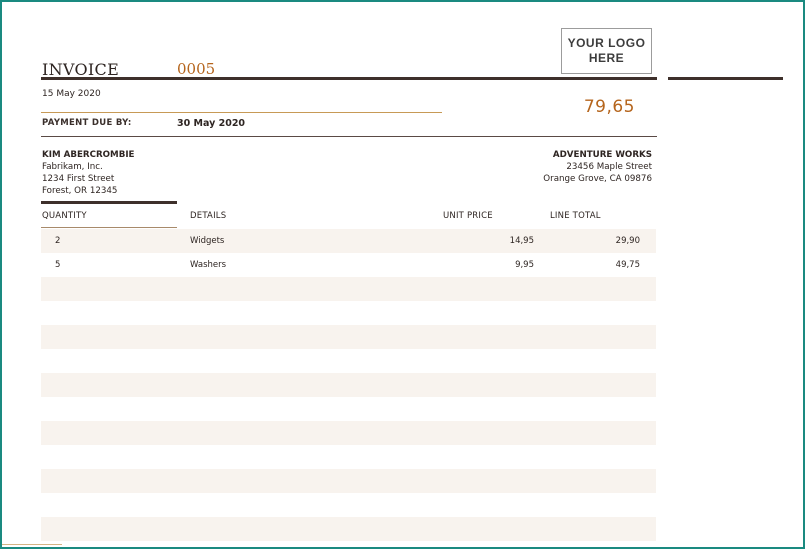 This screenshot has height=549, width=805. What do you see at coordinates (58, 265) in the screenshot?
I see `row-quantity: 5` at bounding box center [58, 265].